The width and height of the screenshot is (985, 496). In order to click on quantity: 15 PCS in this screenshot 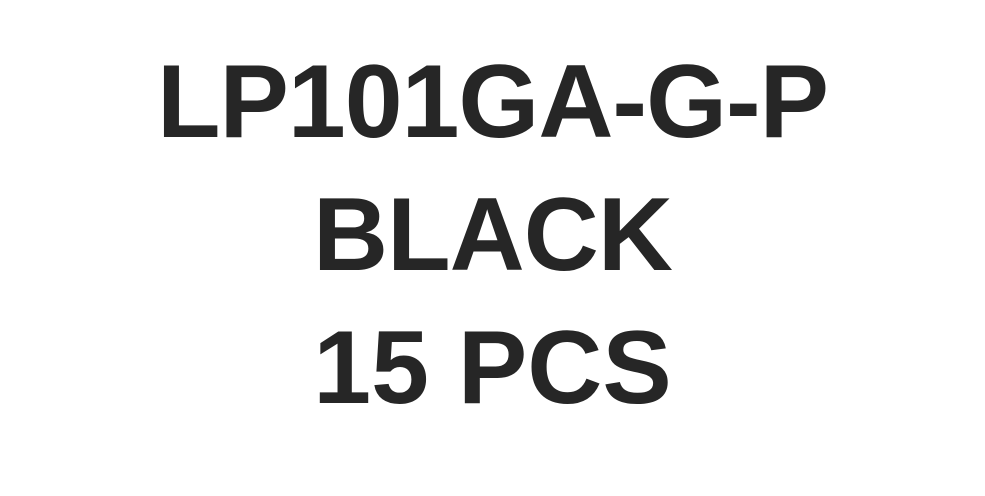, I will do `click(492, 368)`.